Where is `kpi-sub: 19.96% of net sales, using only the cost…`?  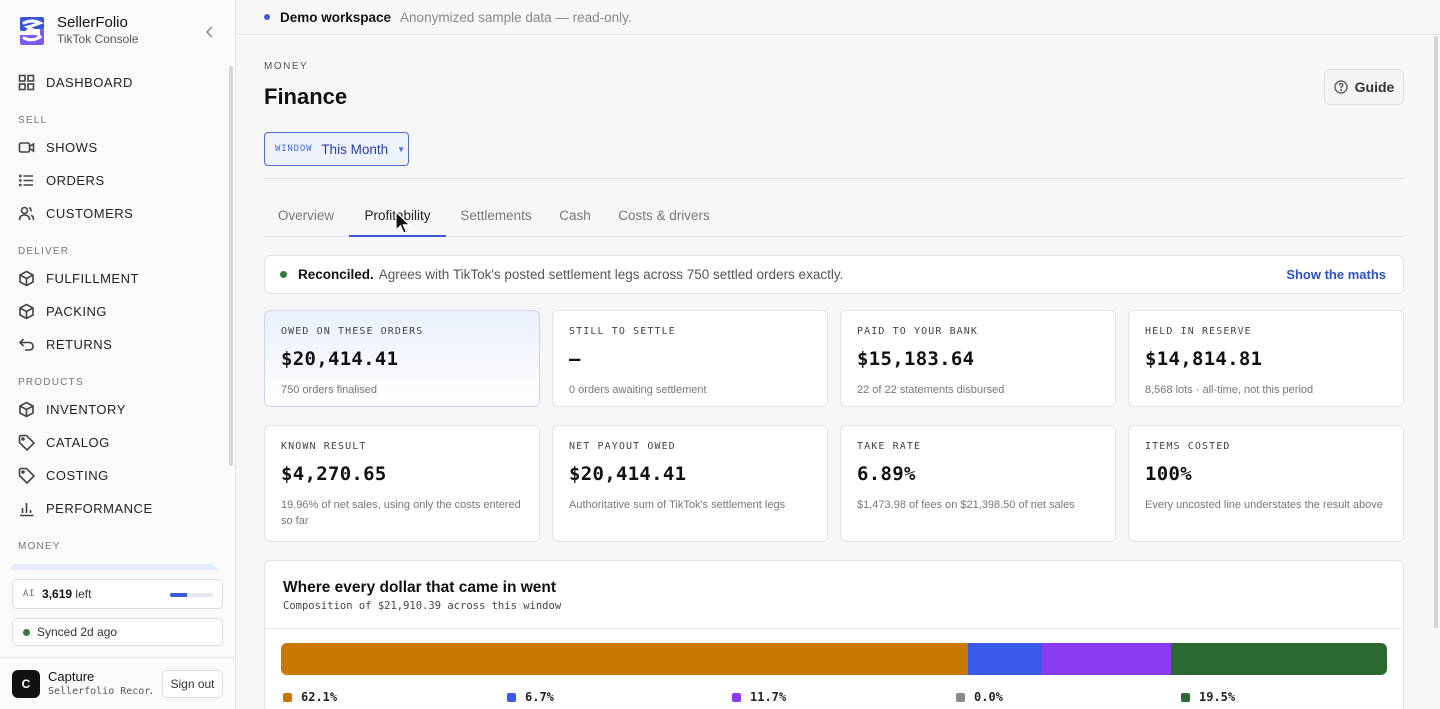 kpi-sub: 19.96% of net sales, using only the cost… is located at coordinates (401, 513).